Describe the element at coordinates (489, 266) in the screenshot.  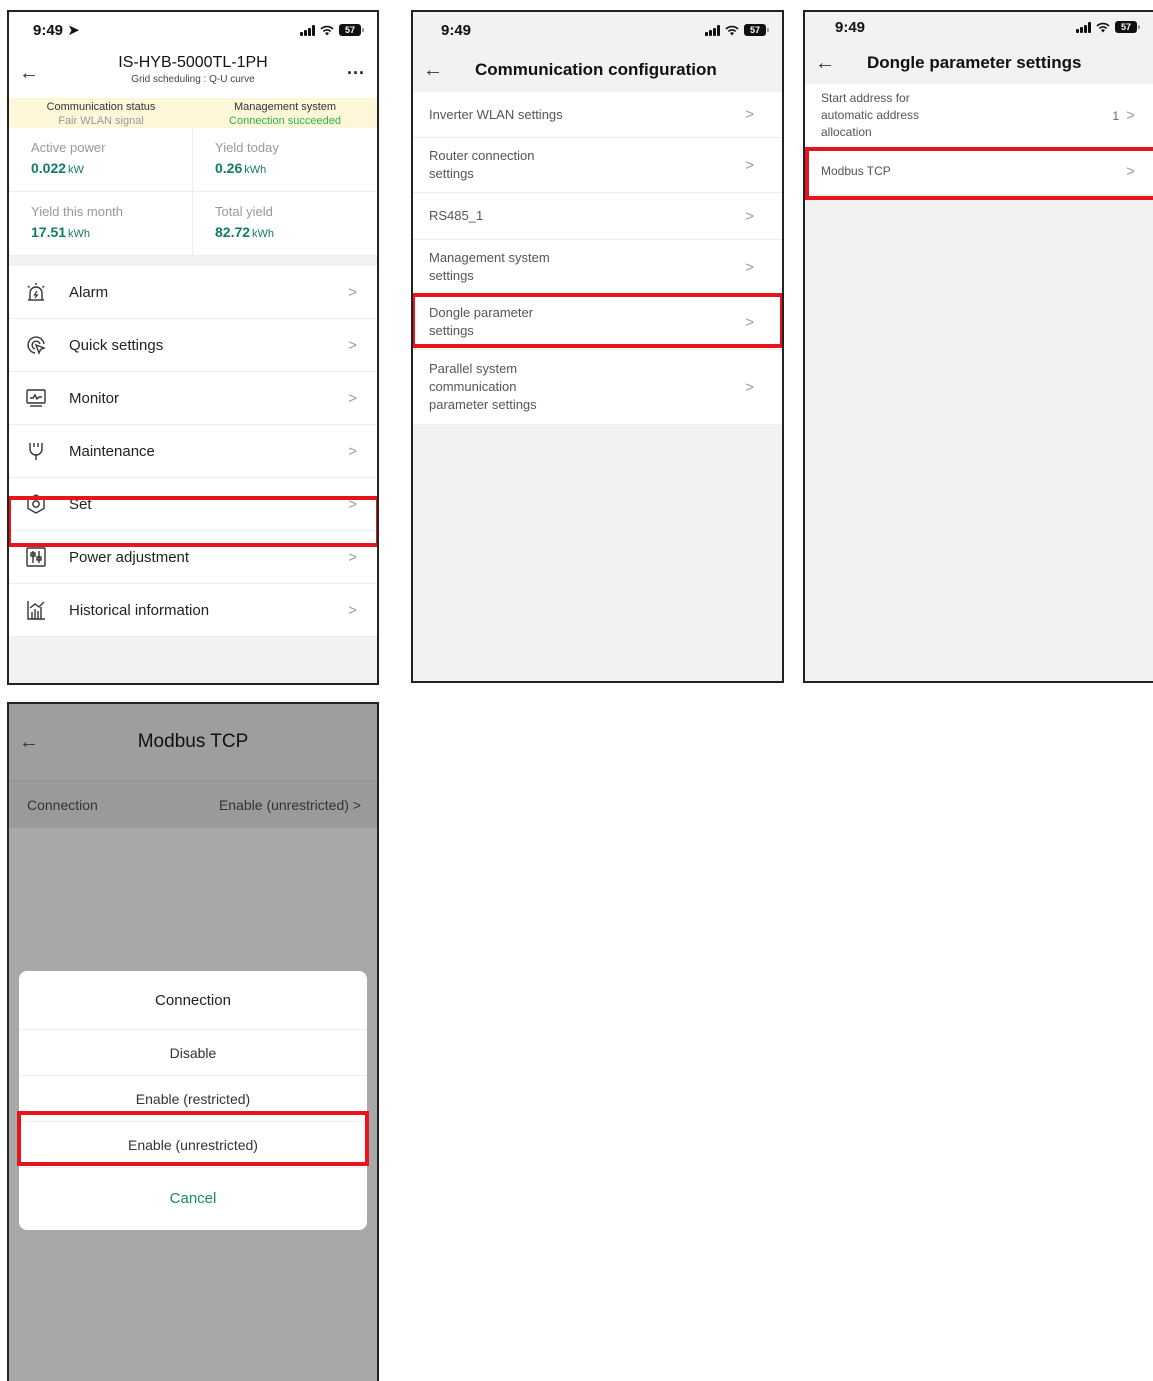
I see `list-item-label: Management system settings` at that location.